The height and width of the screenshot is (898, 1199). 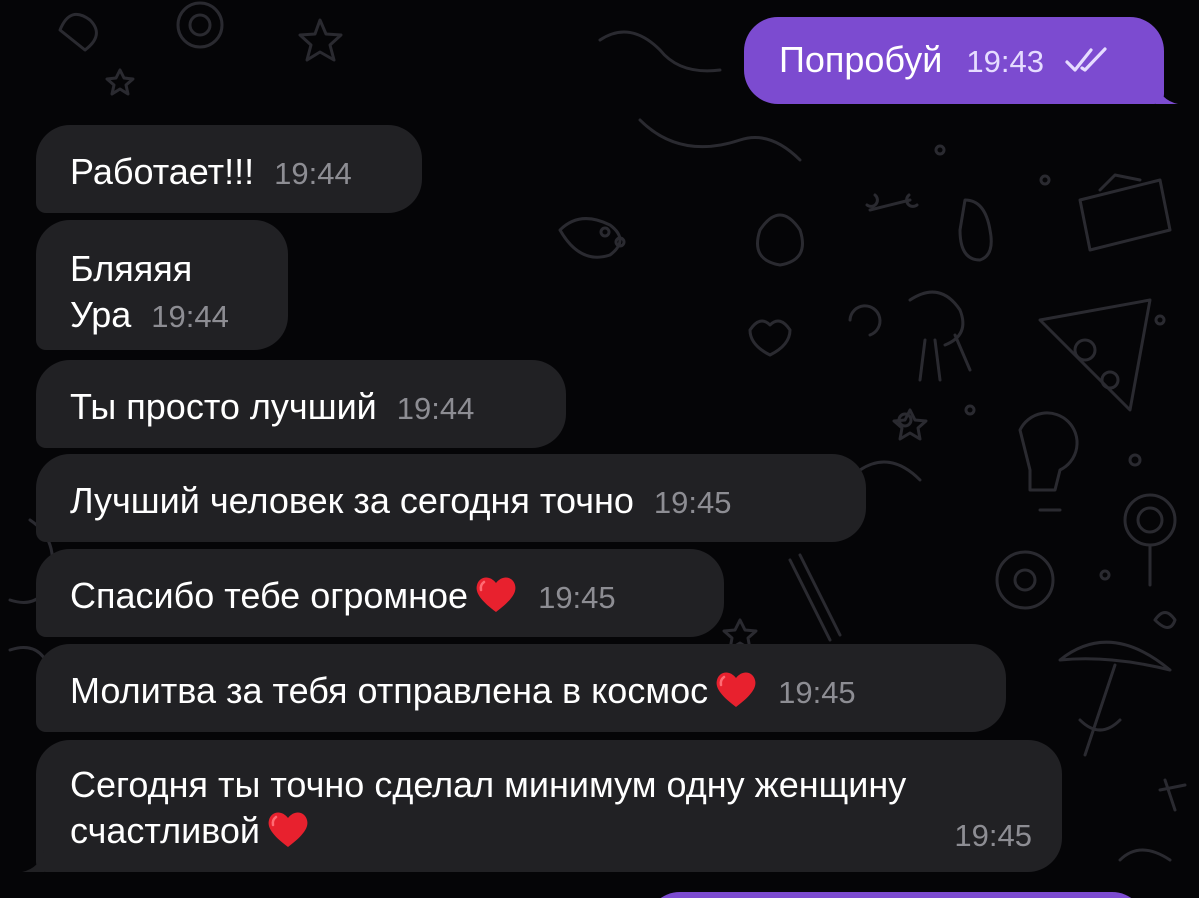 I want to click on message-bubble-outgoing-partial, so click(x=896, y=895).